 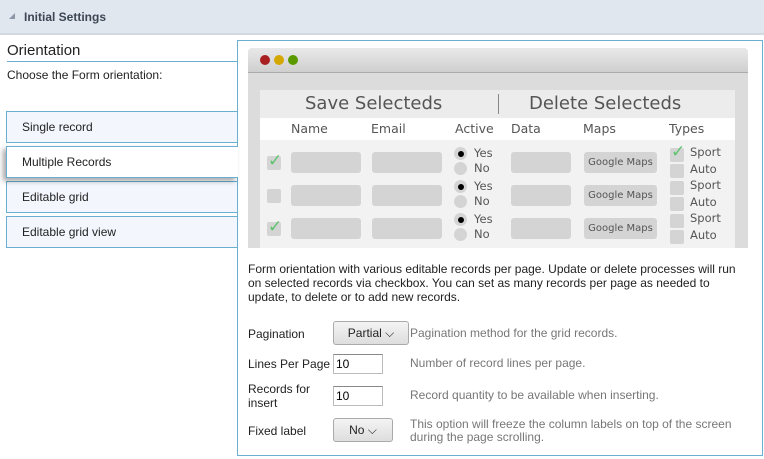 I want to click on fixed-label-label: Fixed label, so click(x=277, y=431).